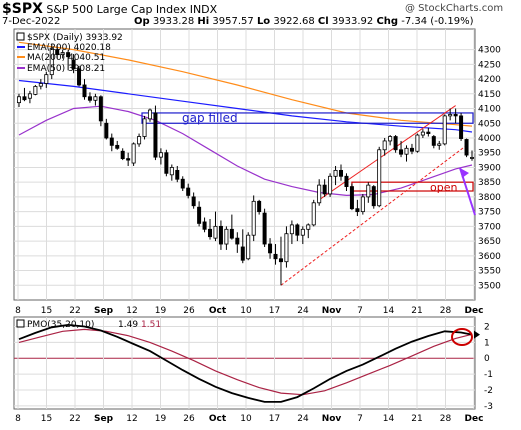 The image size is (521, 430). What do you see at coordinates (246, 419) in the screenshot?
I see `x-tick-label: 10` at bounding box center [246, 419].